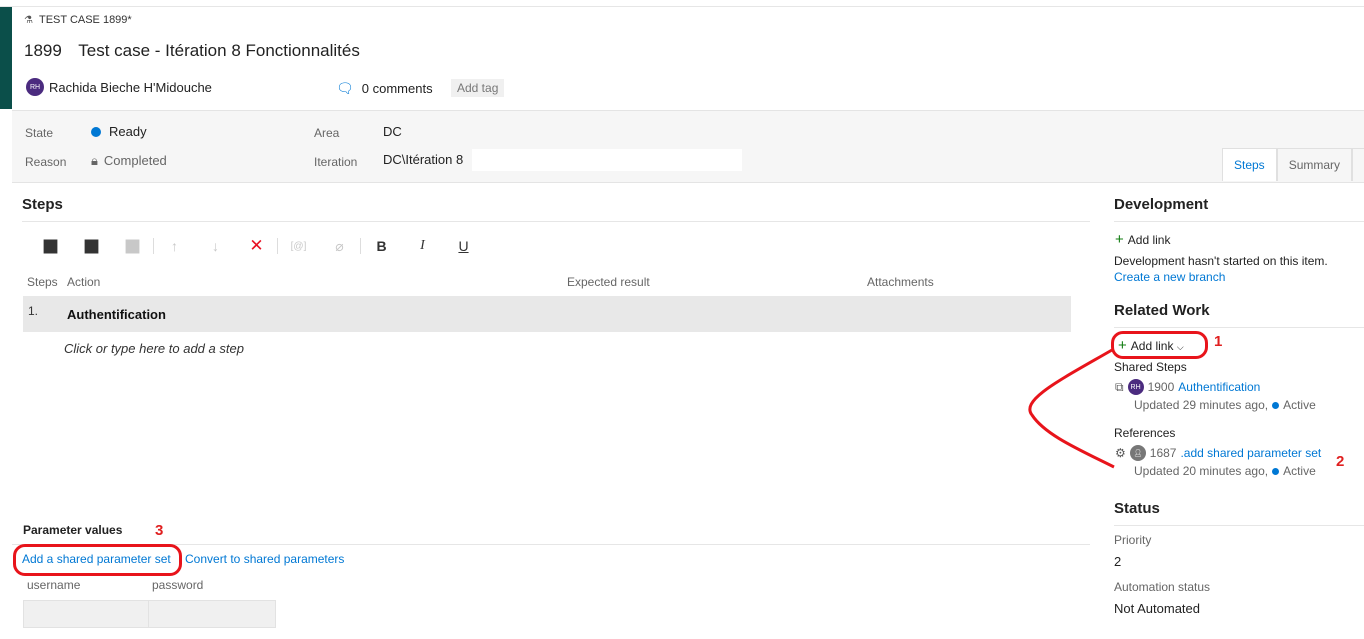  Describe the element at coordinates (132, 246) in the screenshot. I see `create-shared-steps-icon: ⬛︎` at that location.